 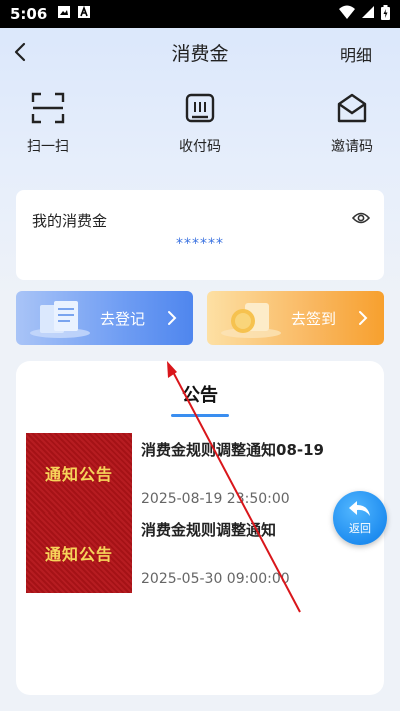 I want to click on invite-code-button: 邀请码, so click(x=352, y=123).